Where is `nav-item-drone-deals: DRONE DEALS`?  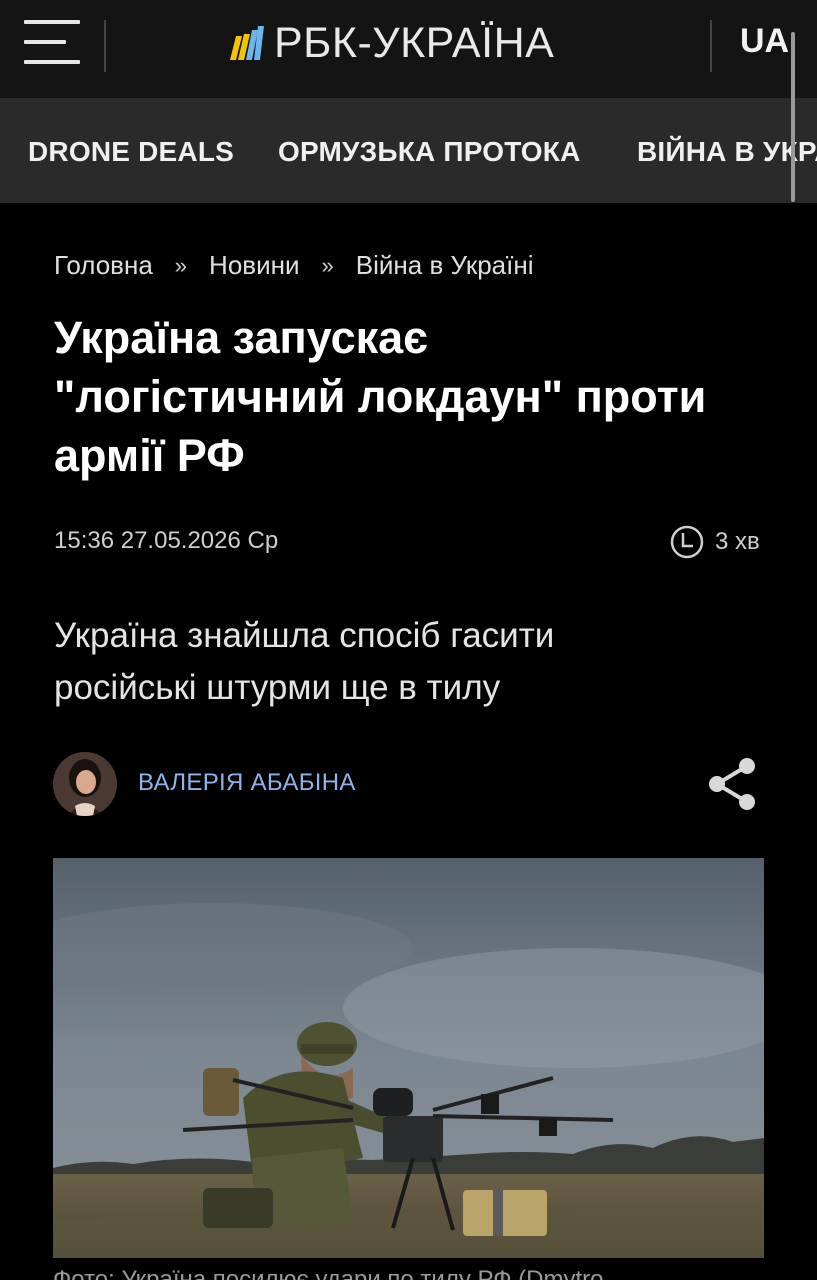 nav-item-drone-deals: DRONE DEALS is located at coordinates (131, 152).